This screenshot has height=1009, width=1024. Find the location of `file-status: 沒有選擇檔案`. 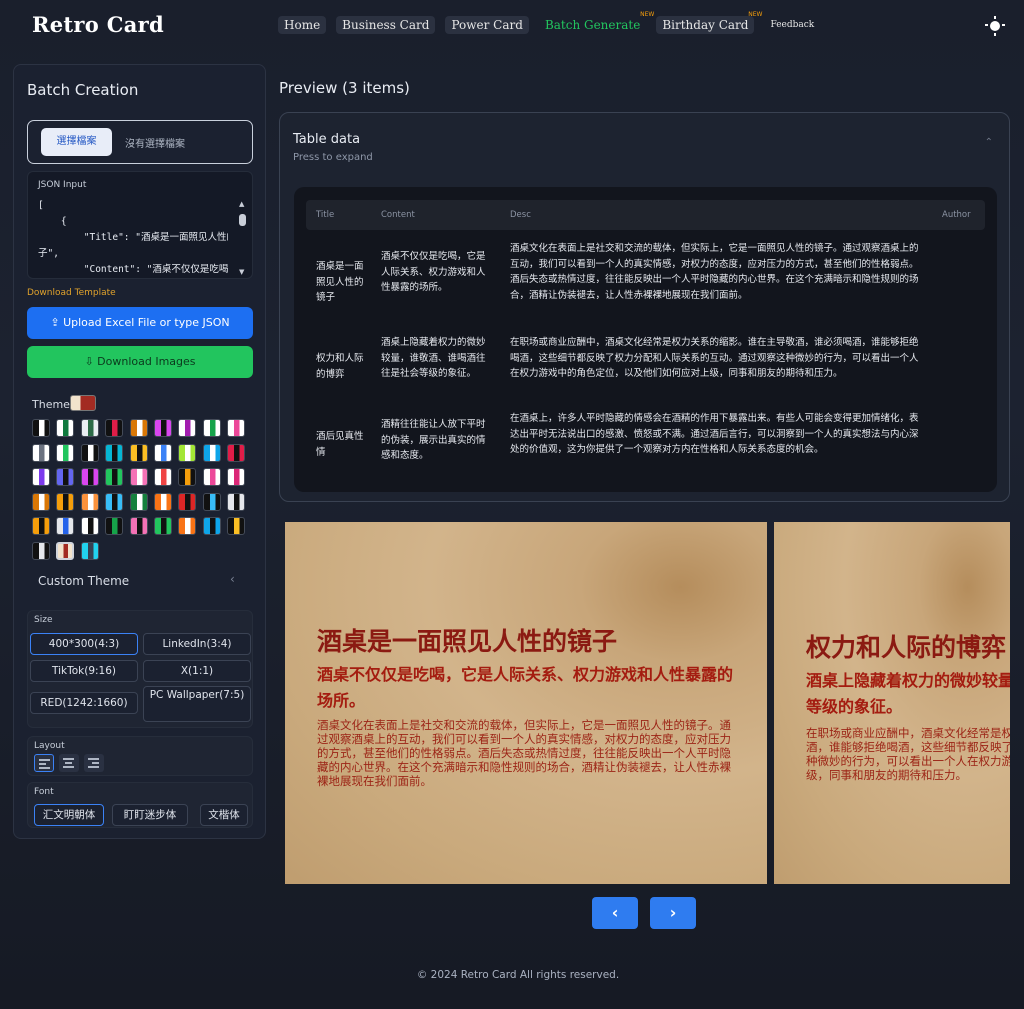

file-status: 沒有選擇檔案 is located at coordinates (155, 144).